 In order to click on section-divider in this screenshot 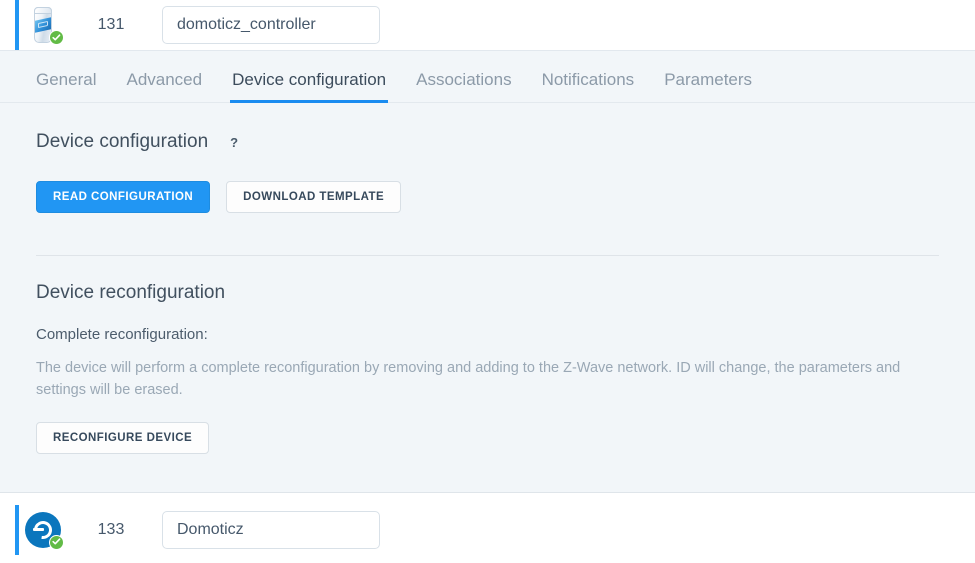, I will do `click(487, 255)`.